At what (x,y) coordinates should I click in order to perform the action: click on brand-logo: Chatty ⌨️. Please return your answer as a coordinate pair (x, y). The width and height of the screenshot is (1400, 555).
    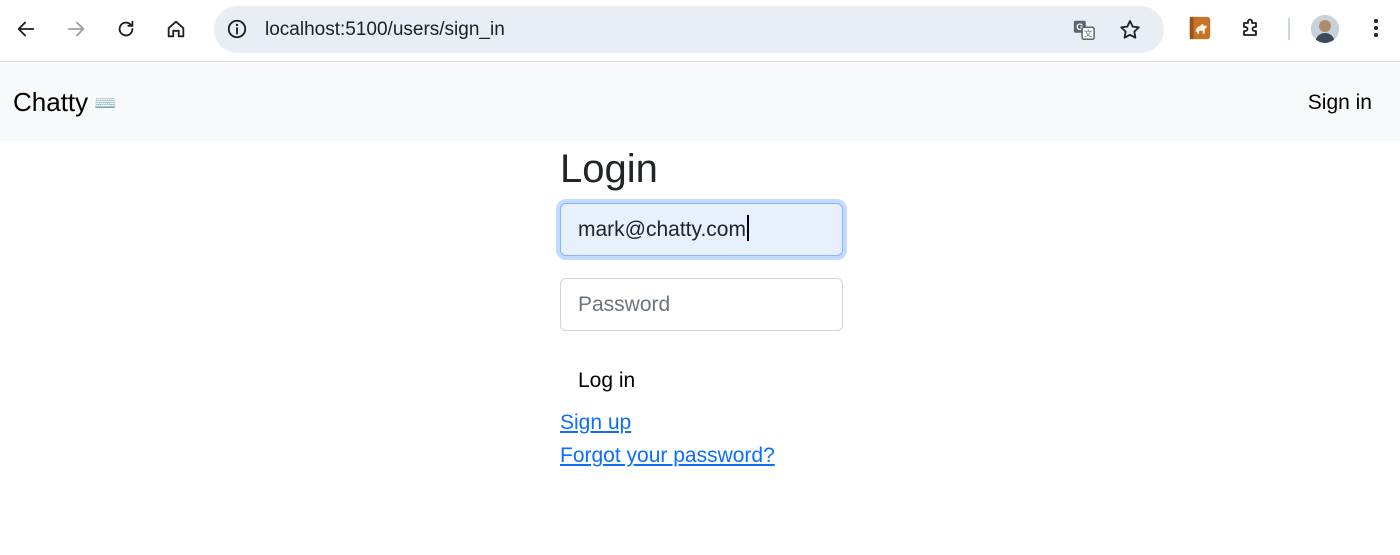
    Looking at the image, I should click on (65, 102).